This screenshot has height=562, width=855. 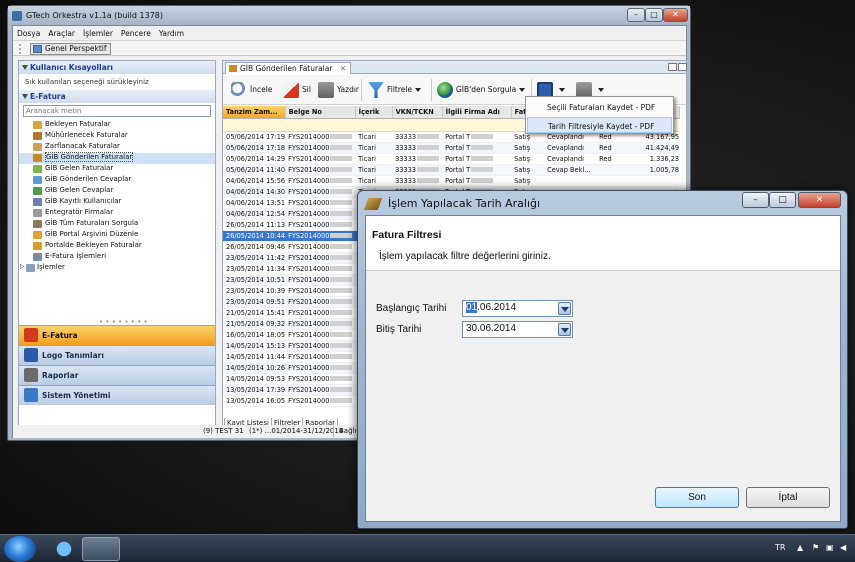 What do you see at coordinates (61, 32) in the screenshot?
I see `menu-1: Araçlar` at bounding box center [61, 32].